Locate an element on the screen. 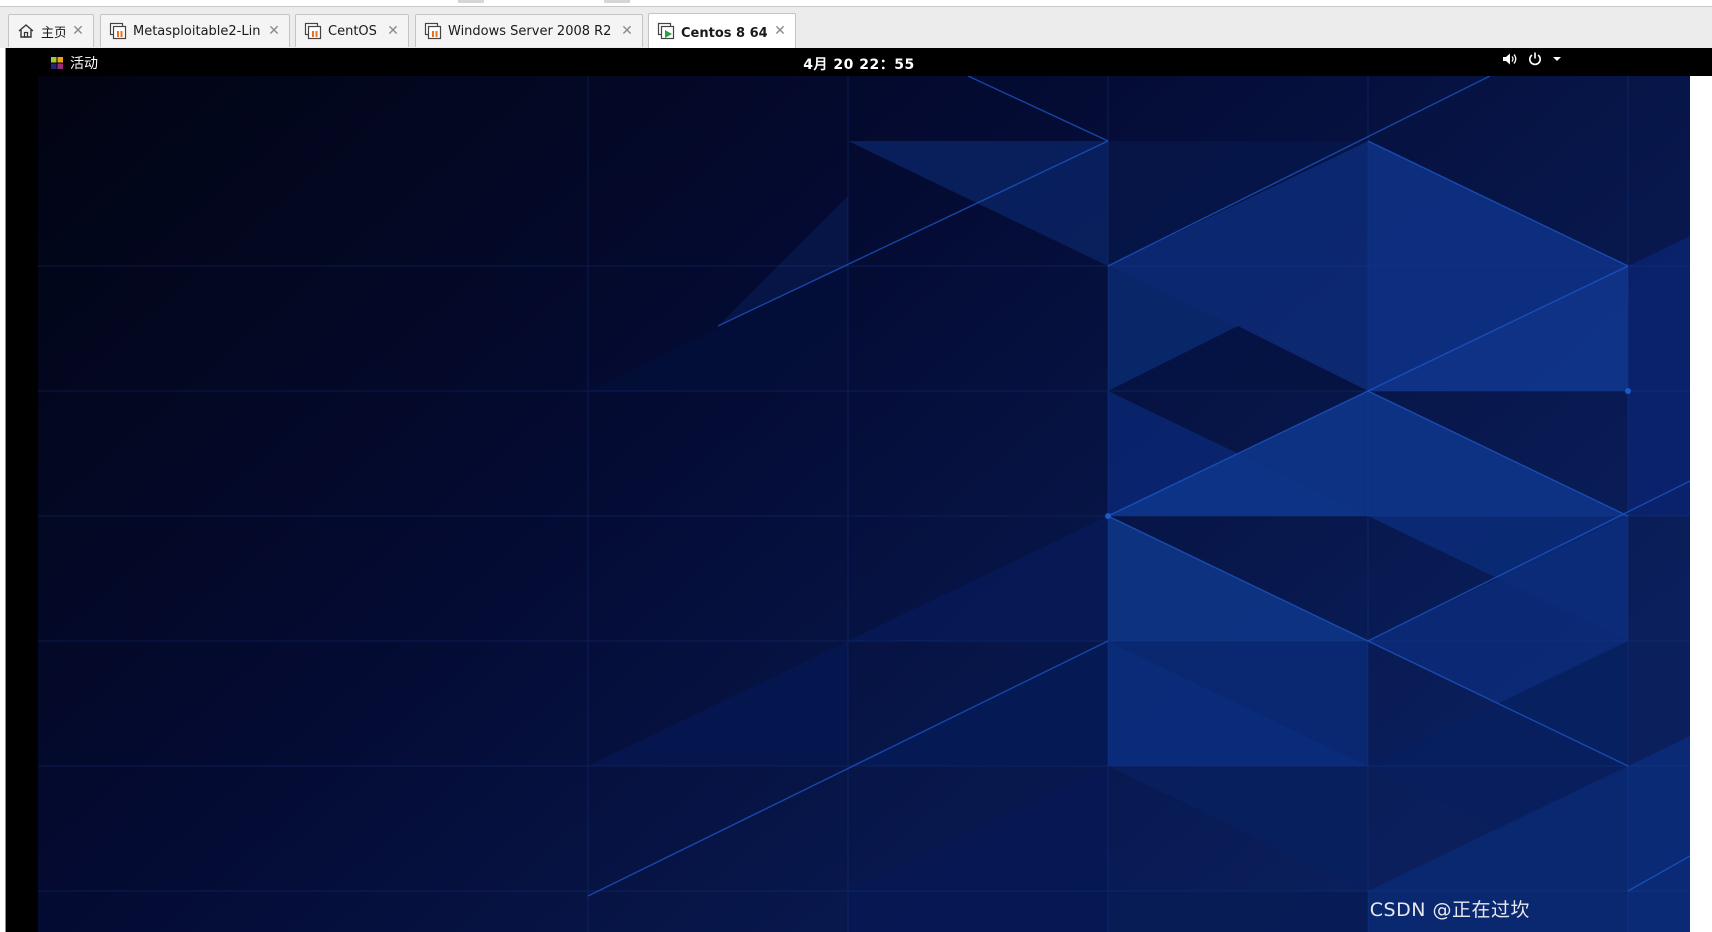 The height and width of the screenshot is (932, 1712). tab-home: 主页 ✕ is located at coordinates (51, 30).